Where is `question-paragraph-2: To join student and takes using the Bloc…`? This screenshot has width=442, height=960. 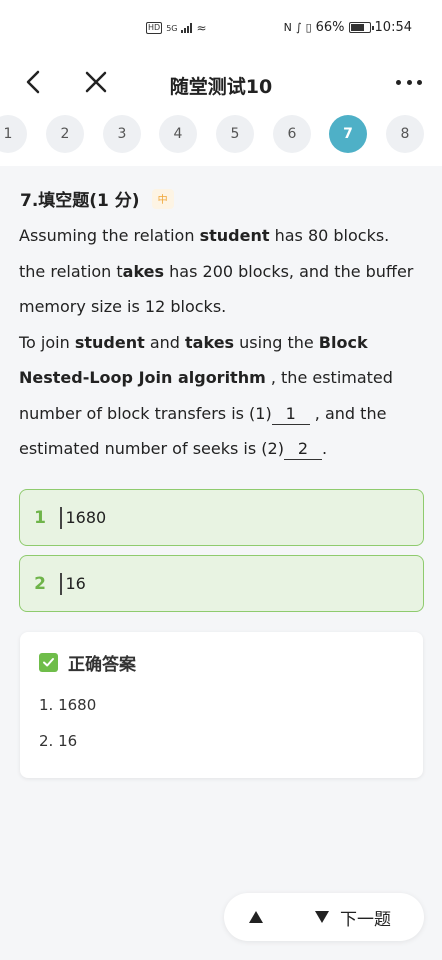
question-paragraph-2: To join student and takes using the Bloc… is located at coordinates (219, 396).